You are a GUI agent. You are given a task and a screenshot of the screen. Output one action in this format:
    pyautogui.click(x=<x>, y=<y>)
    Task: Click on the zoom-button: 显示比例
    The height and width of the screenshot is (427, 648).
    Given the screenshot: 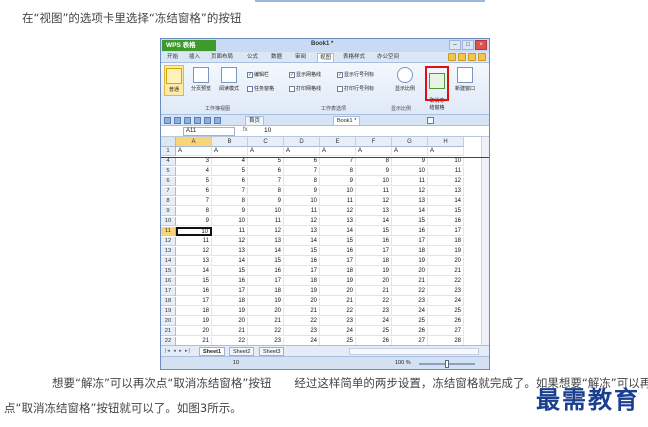 What is the action you would take?
    pyautogui.click(x=405, y=79)
    